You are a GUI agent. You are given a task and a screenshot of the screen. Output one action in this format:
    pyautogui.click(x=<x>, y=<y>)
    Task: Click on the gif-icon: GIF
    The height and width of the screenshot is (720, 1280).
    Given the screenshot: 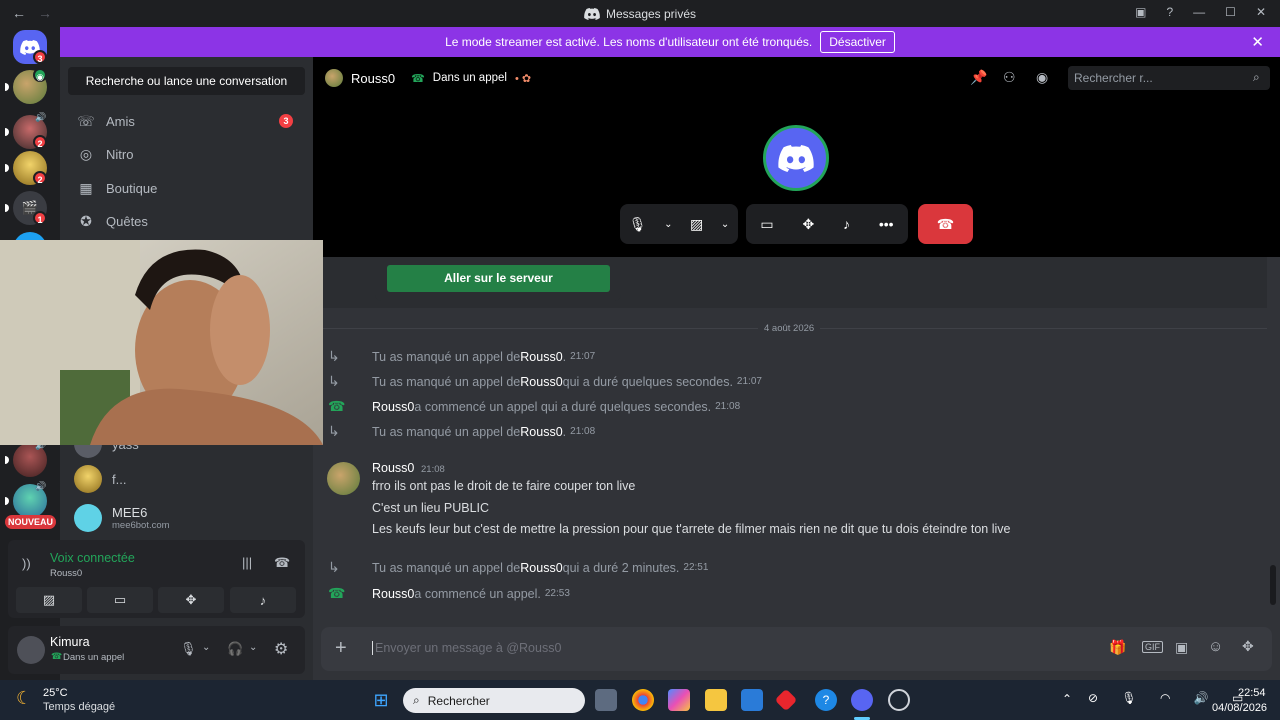 What is the action you would take?
    pyautogui.click(x=1152, y=647)
    